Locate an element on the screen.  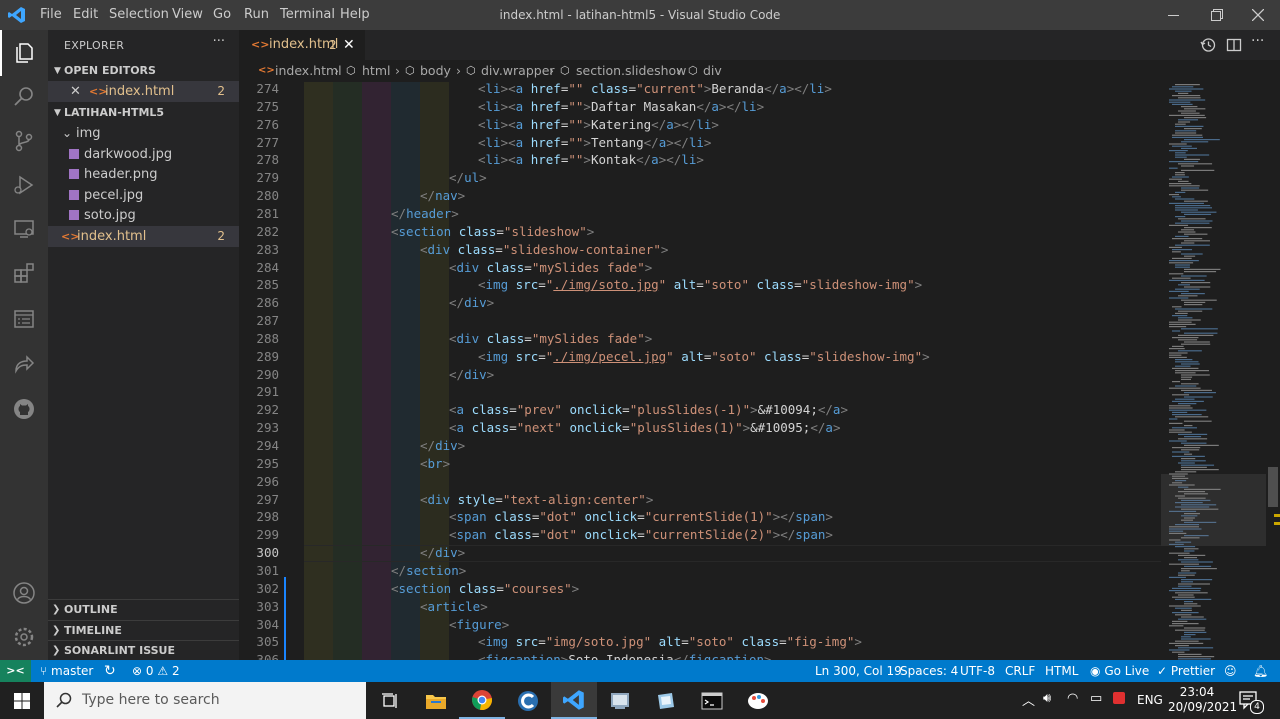
breadcrumb-item: div is located at coordinates (712, 71).